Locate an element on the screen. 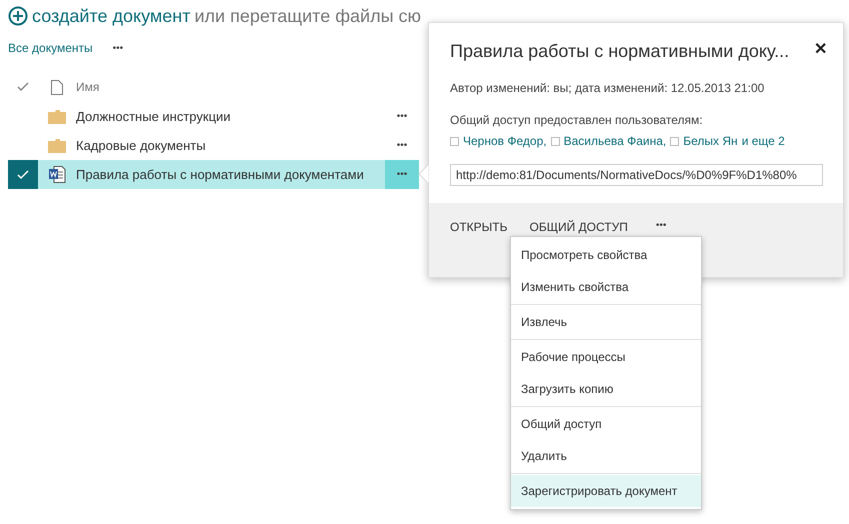  user-link: Чернов Федор, is located at coordinates (505, 141).